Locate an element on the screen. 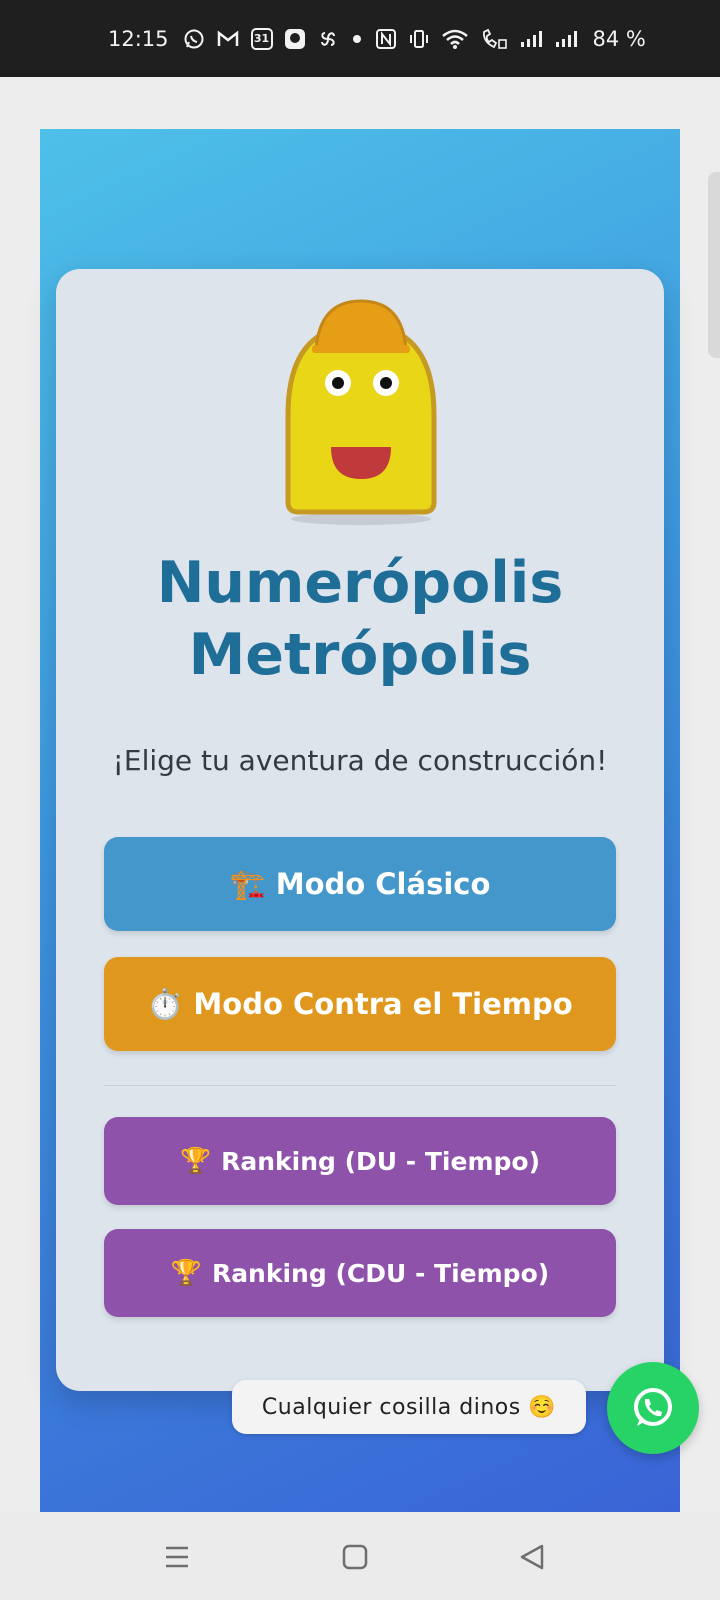 The image size is (720, 1600). ranking-du-button: 🏆 Ranking (DU - Tiempo) is located at coordinates (360, 1161).